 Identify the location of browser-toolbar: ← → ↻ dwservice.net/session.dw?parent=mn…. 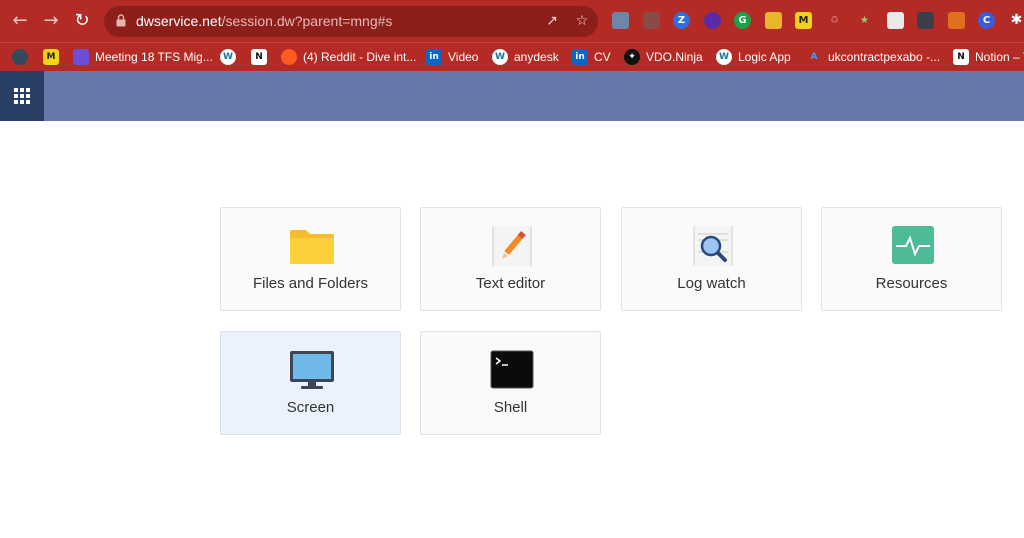
(512, 21).